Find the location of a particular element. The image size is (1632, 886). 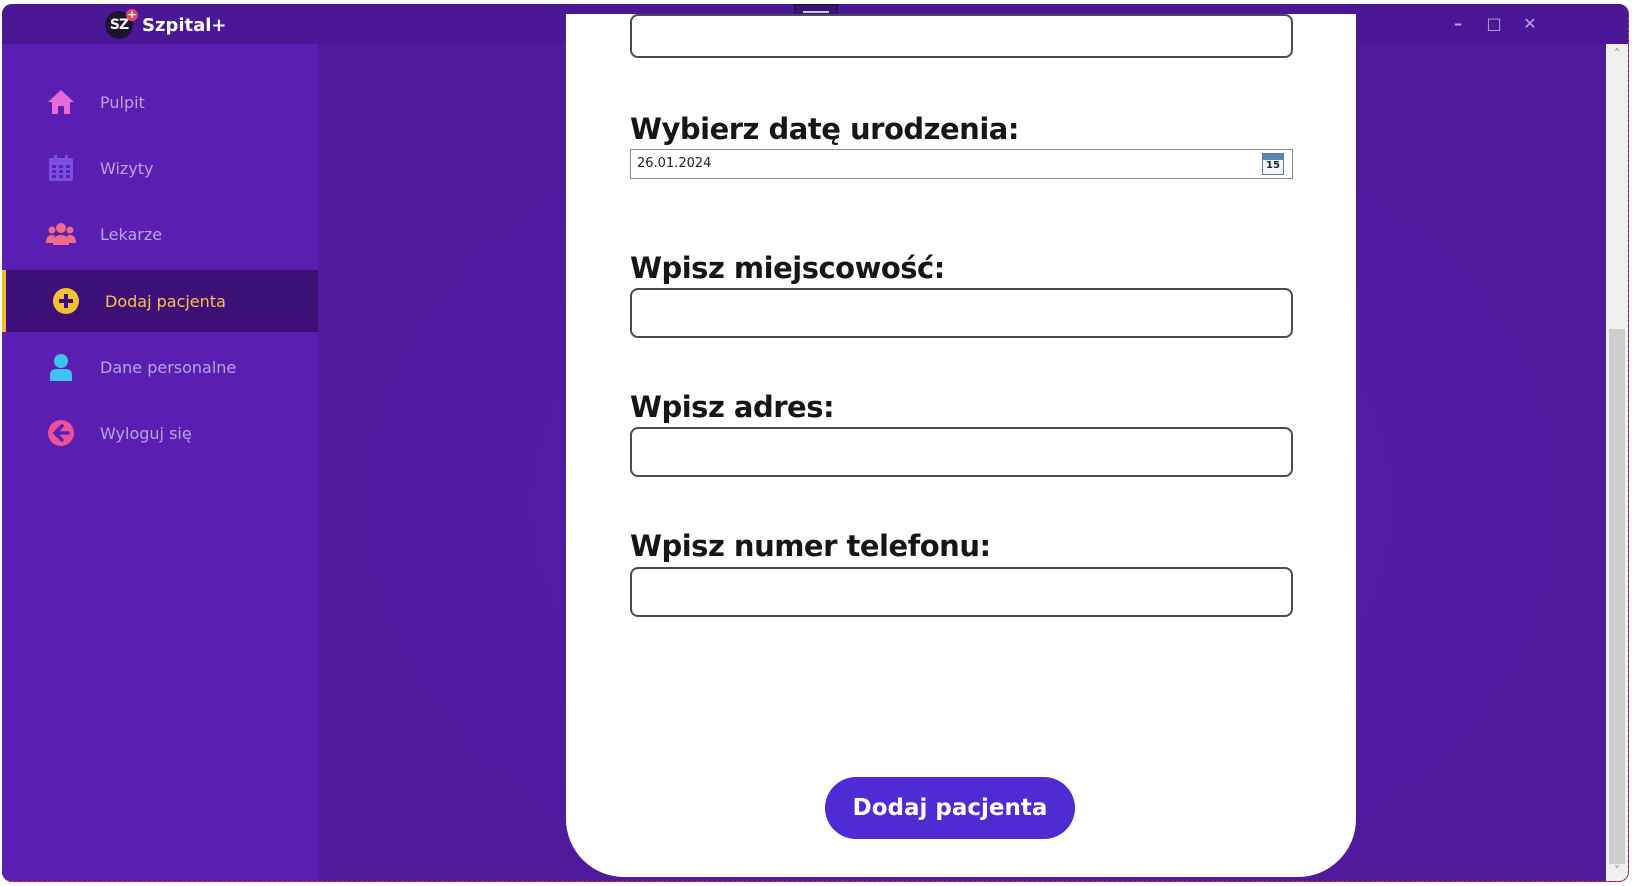

address-input is located at coordinates (961, 452).